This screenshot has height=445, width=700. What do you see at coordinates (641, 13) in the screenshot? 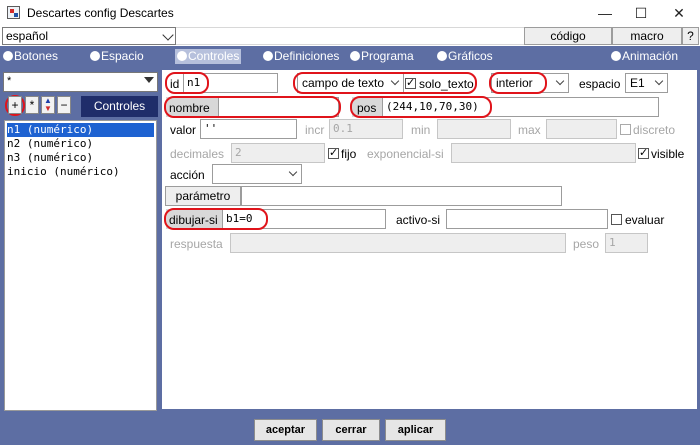
I see `maximize-button: ☐` at bounding box center [641, 13].